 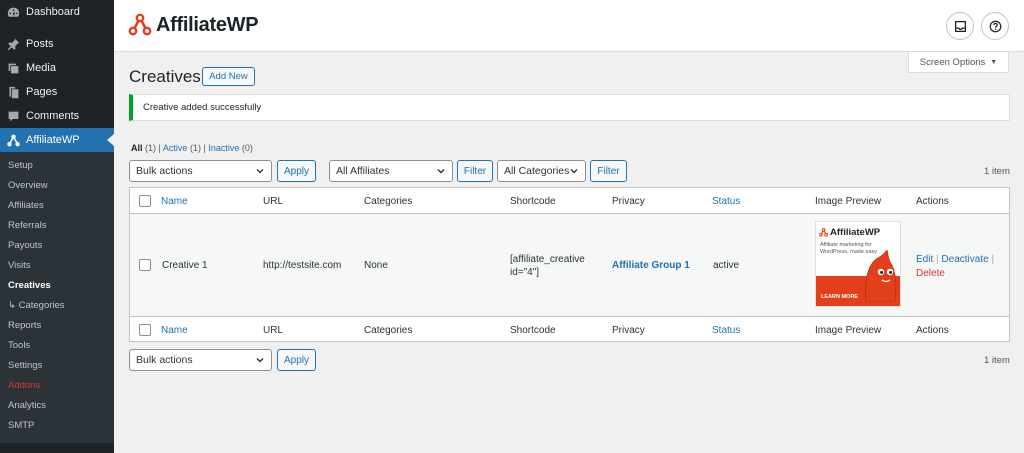 I want to click on affiliatewp-icon, so click(x=13, y=140).